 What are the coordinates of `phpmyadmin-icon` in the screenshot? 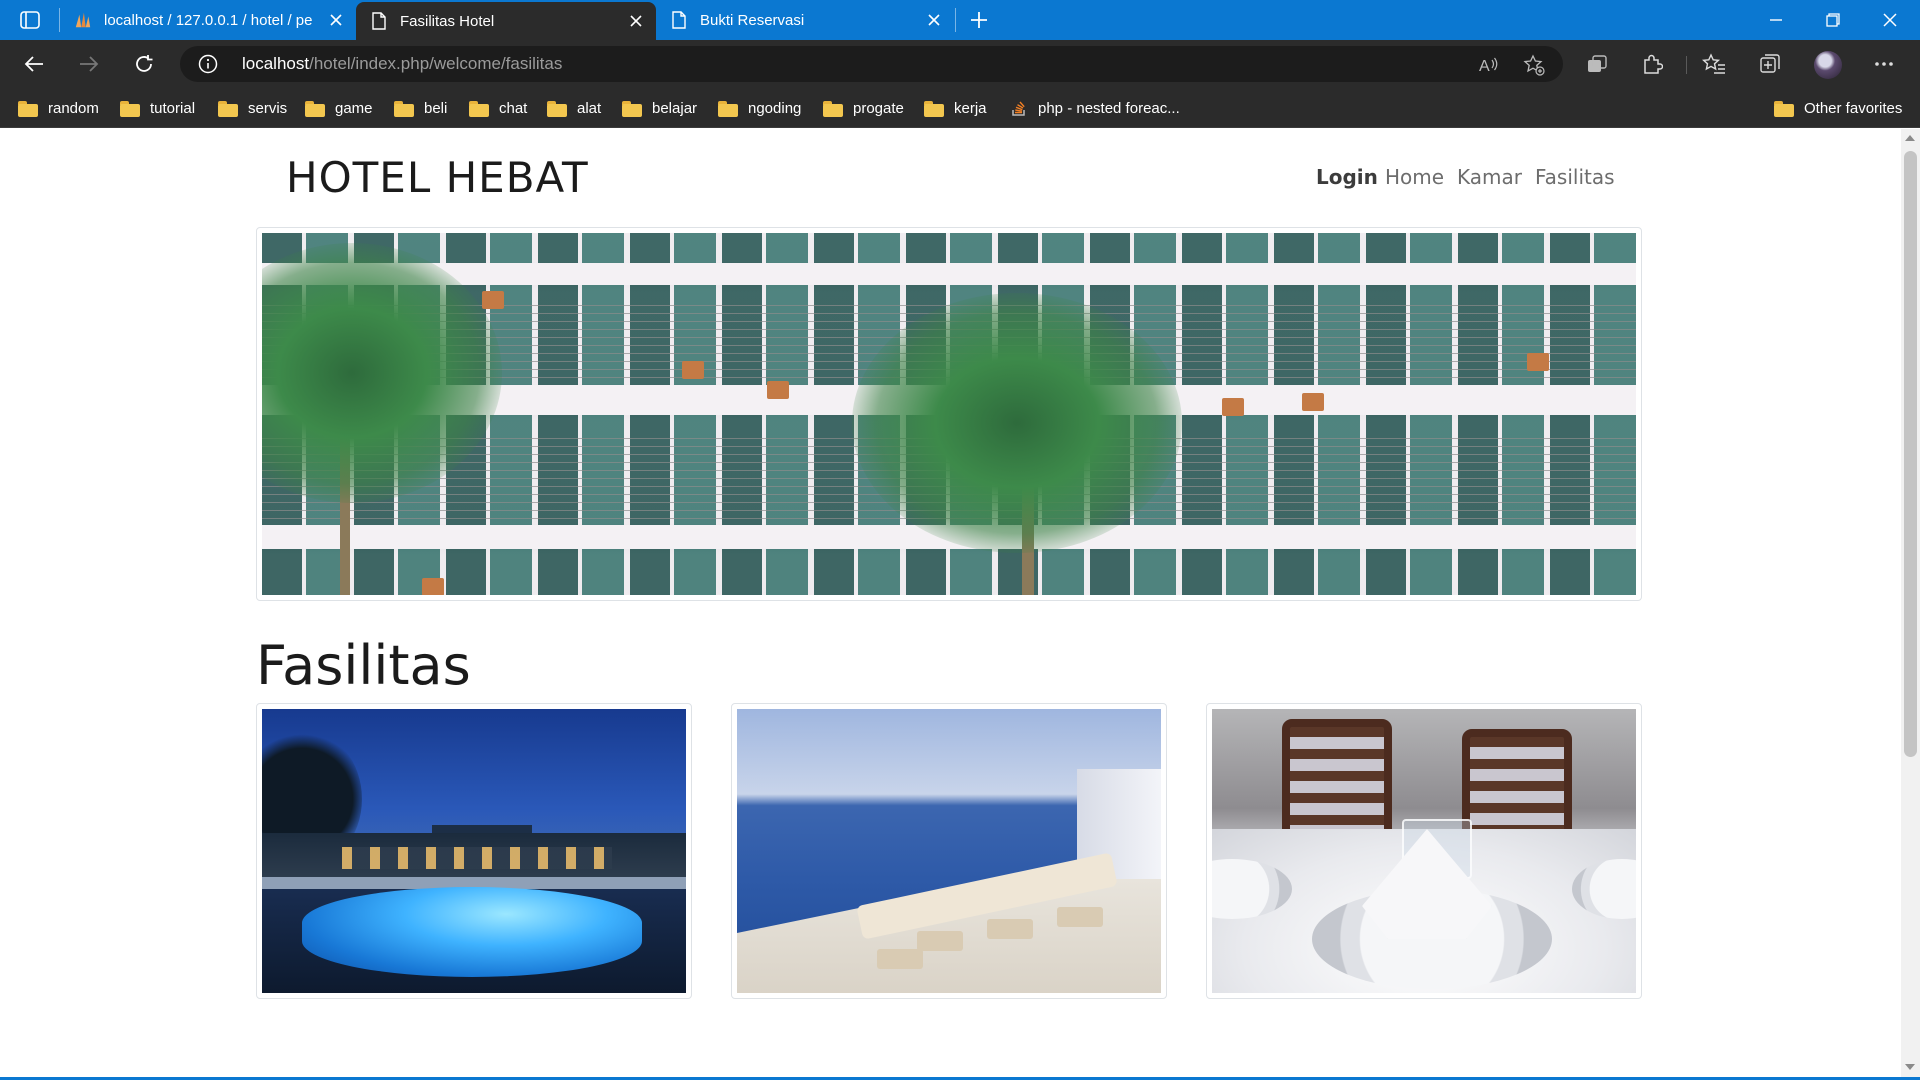 It's located at (83, 20).